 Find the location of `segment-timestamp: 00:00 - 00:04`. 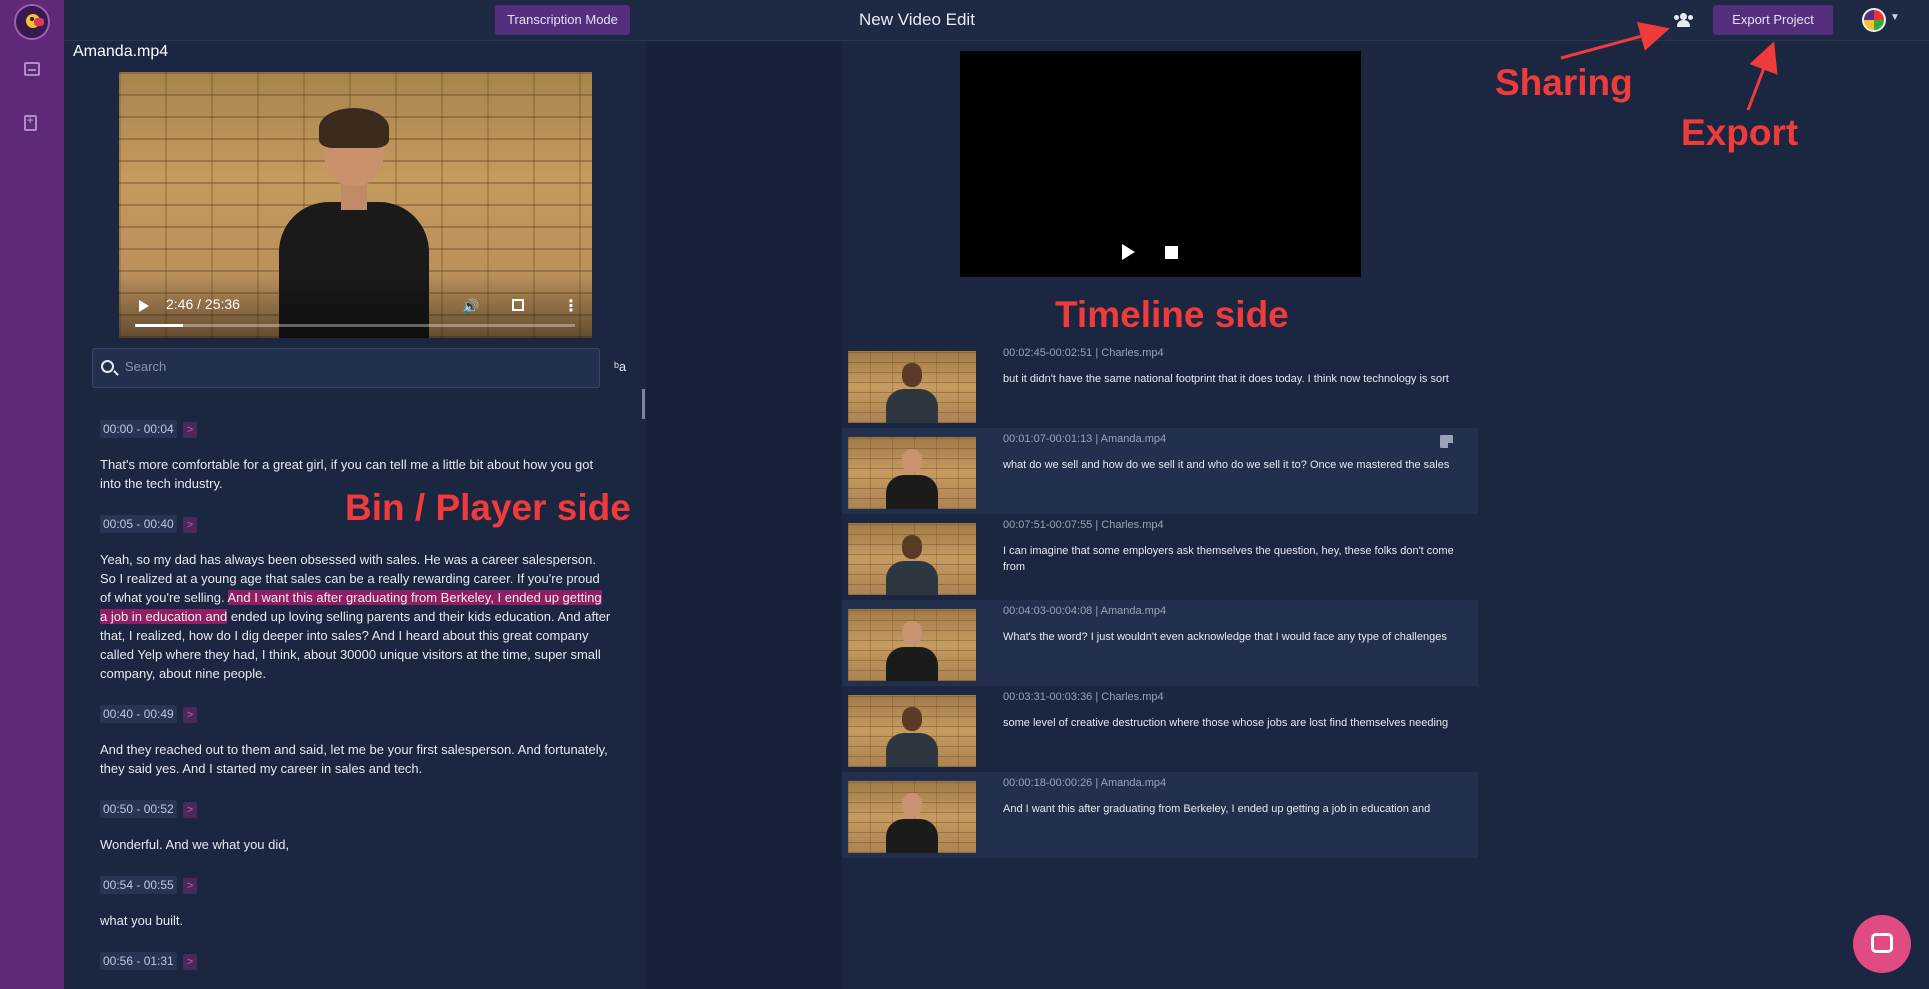

segment-timestamp: 00:00 - 00:04 is located at coordinates (138, 429).